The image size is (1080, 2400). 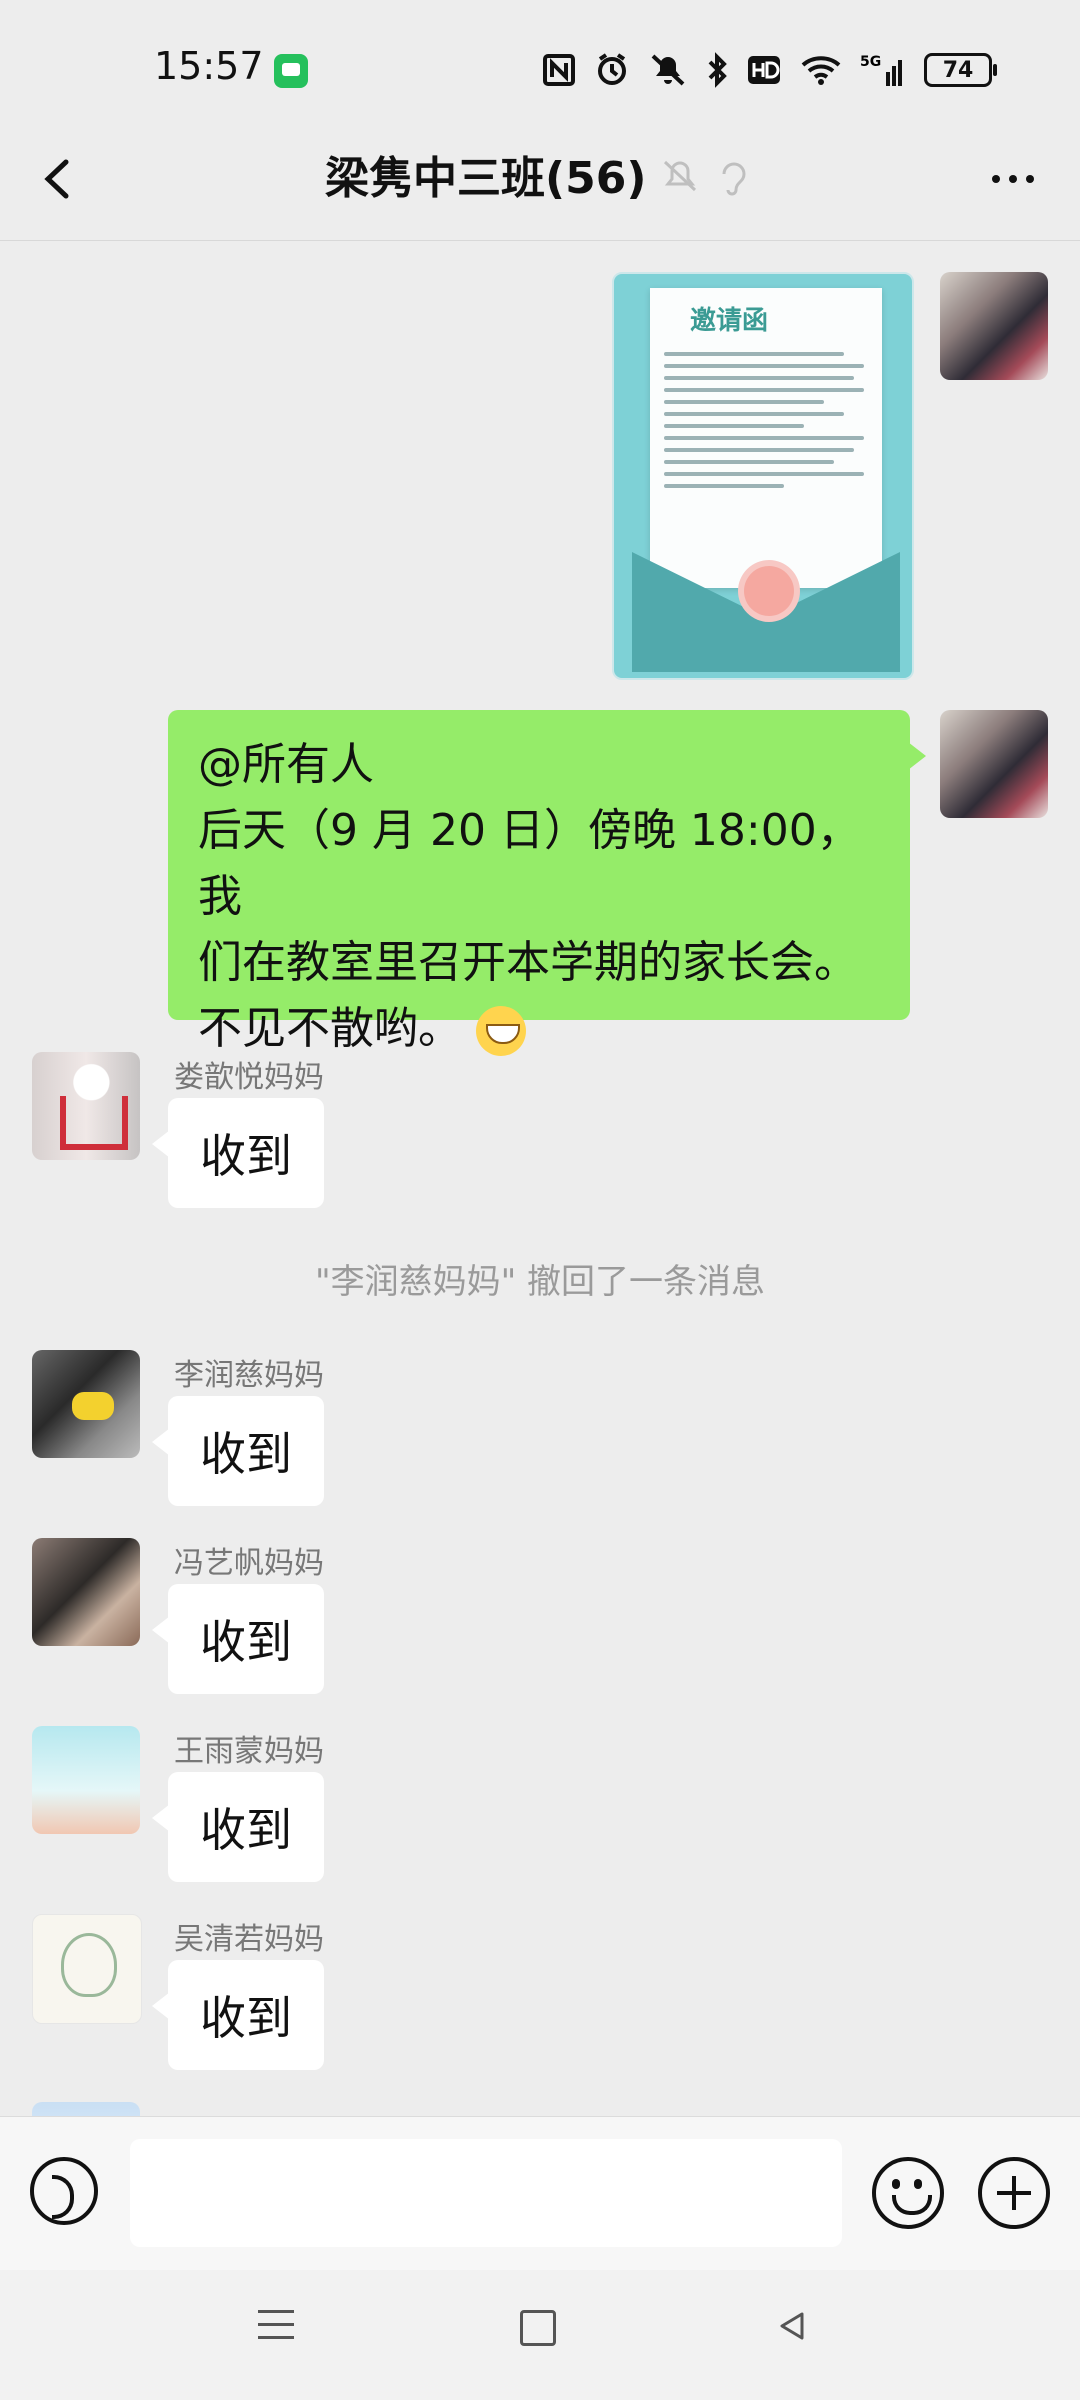 I want to click on message-input, so click(x=486, y=2193).